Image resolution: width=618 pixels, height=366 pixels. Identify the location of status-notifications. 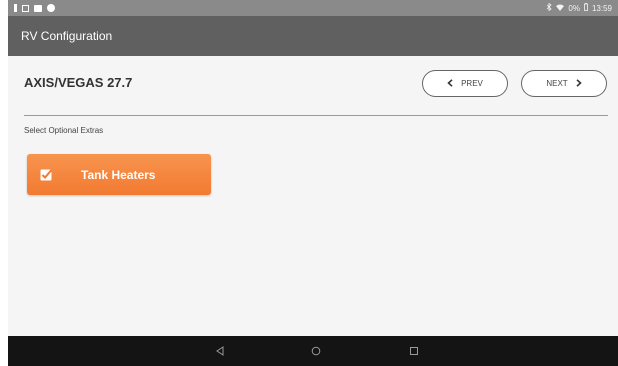
(34, 8).